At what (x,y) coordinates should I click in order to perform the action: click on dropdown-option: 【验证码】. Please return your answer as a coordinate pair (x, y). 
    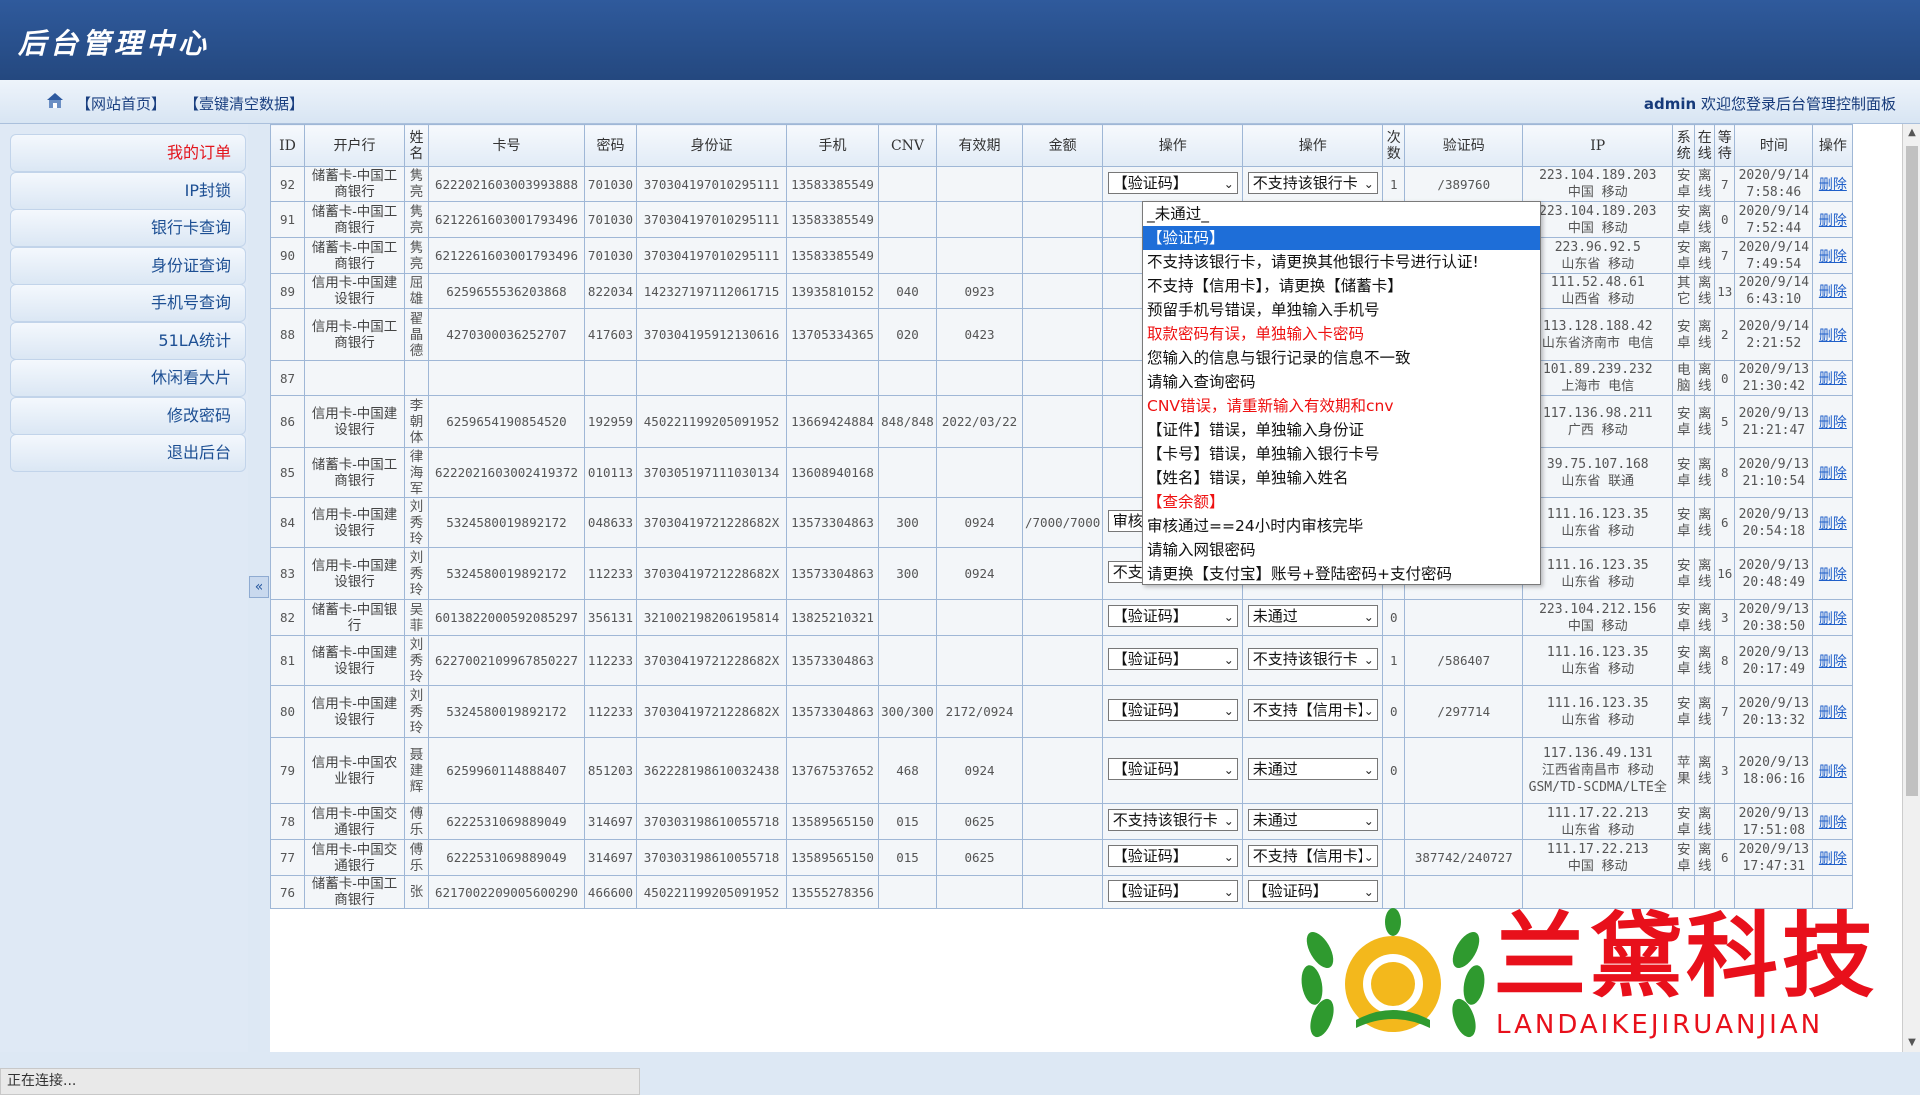
    Looking at the image, I should click on (1341, 238).